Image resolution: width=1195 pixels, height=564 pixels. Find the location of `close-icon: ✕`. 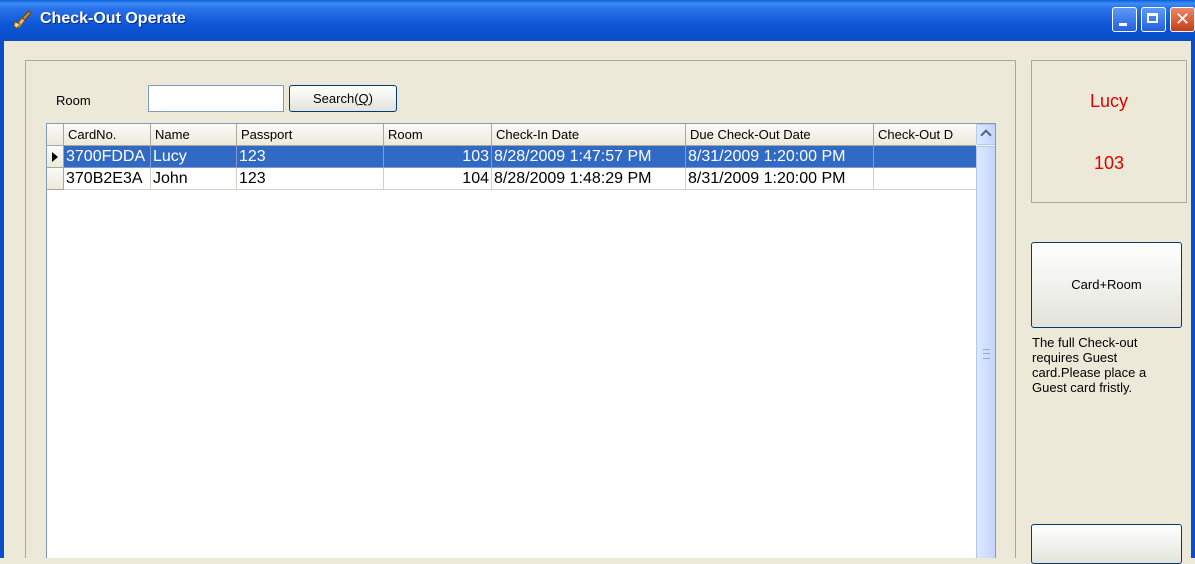

close-icon: ✕ is located at coordinates (1182, 19).